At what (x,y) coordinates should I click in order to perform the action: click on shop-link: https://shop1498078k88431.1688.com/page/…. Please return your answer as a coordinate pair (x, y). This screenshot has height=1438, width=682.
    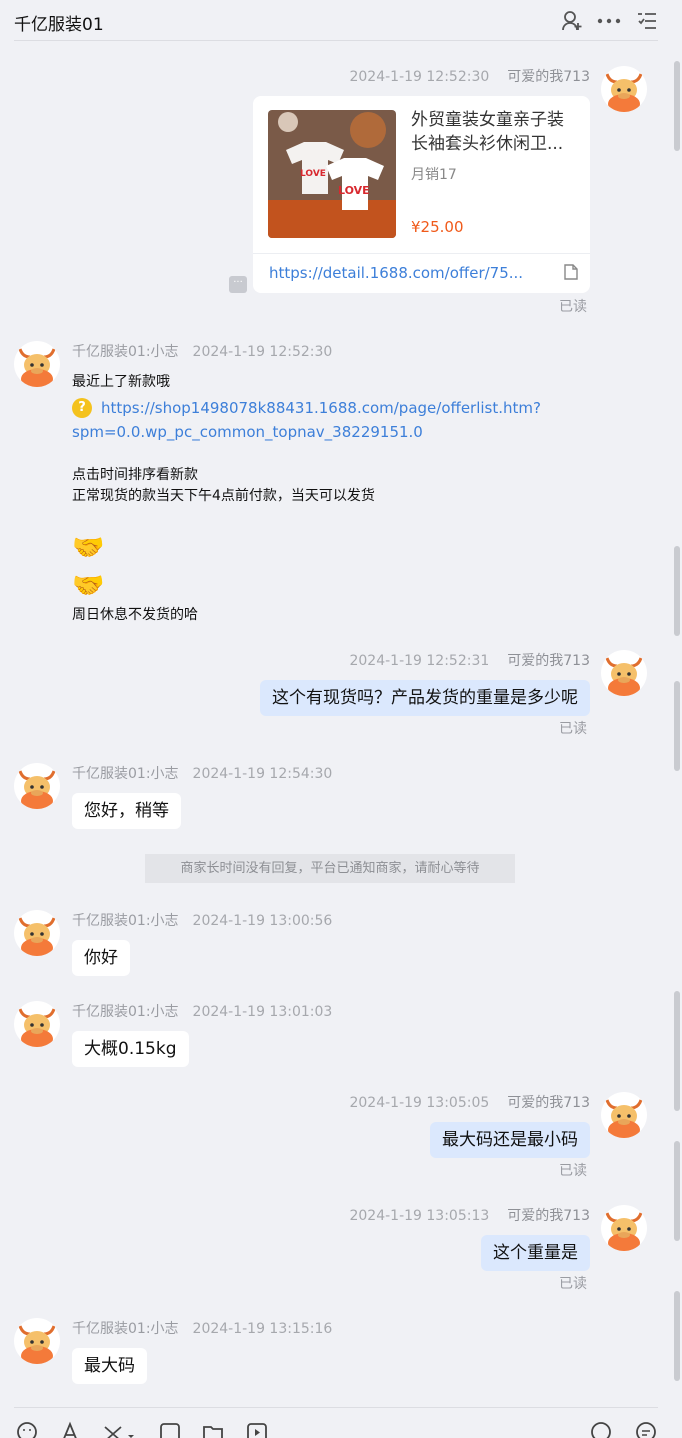
    Looking at the image, I should click on (321, 408).